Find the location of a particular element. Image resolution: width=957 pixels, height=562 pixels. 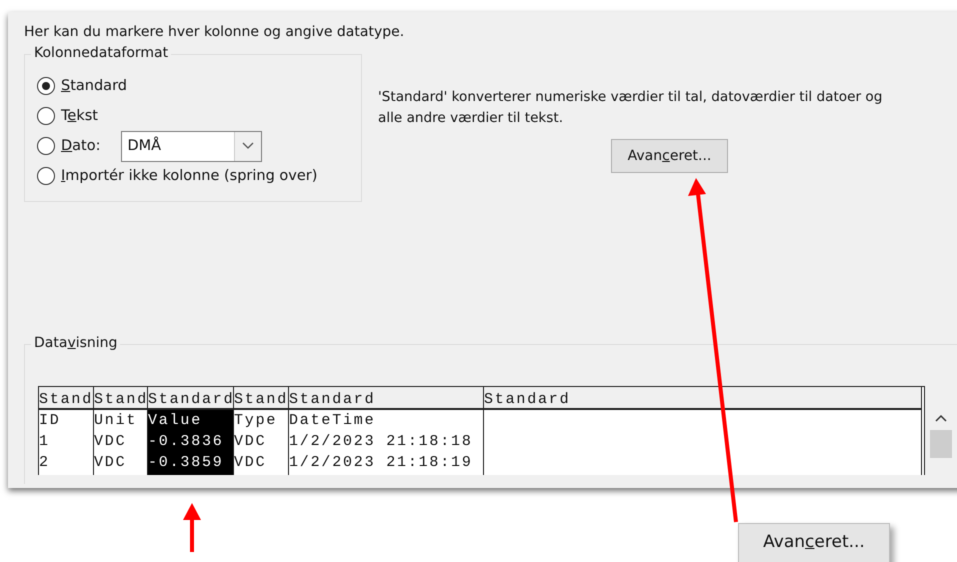

table-cell-text: Unit is located at coordinates (116, 421).